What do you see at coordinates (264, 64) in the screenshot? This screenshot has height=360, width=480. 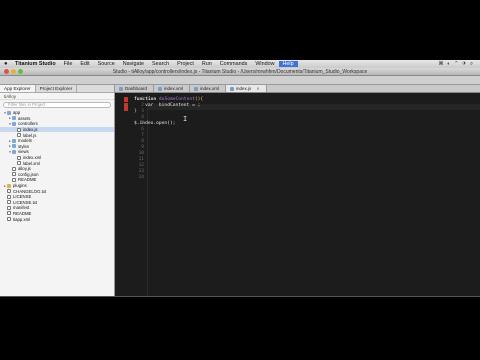 I see `menu-window: Window` at bounding box center [264, 64].